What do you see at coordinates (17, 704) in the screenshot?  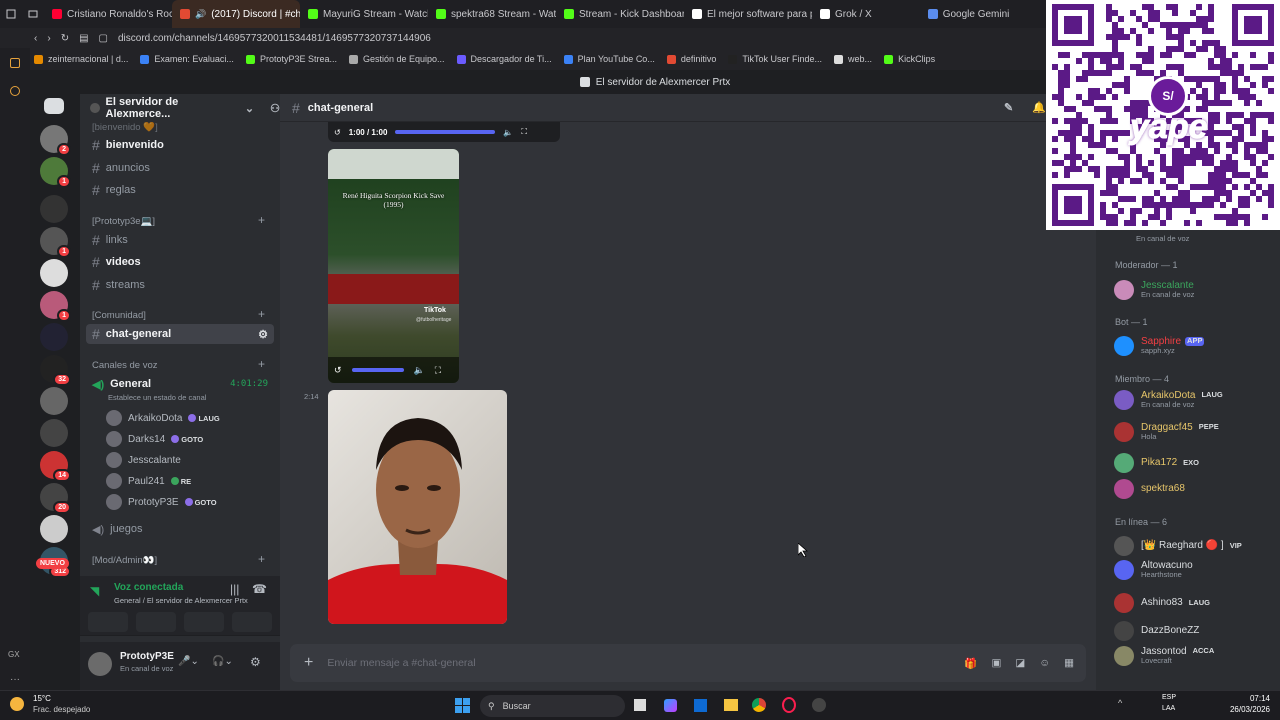 I see `weather-icon` at bounding box center [17, 704].